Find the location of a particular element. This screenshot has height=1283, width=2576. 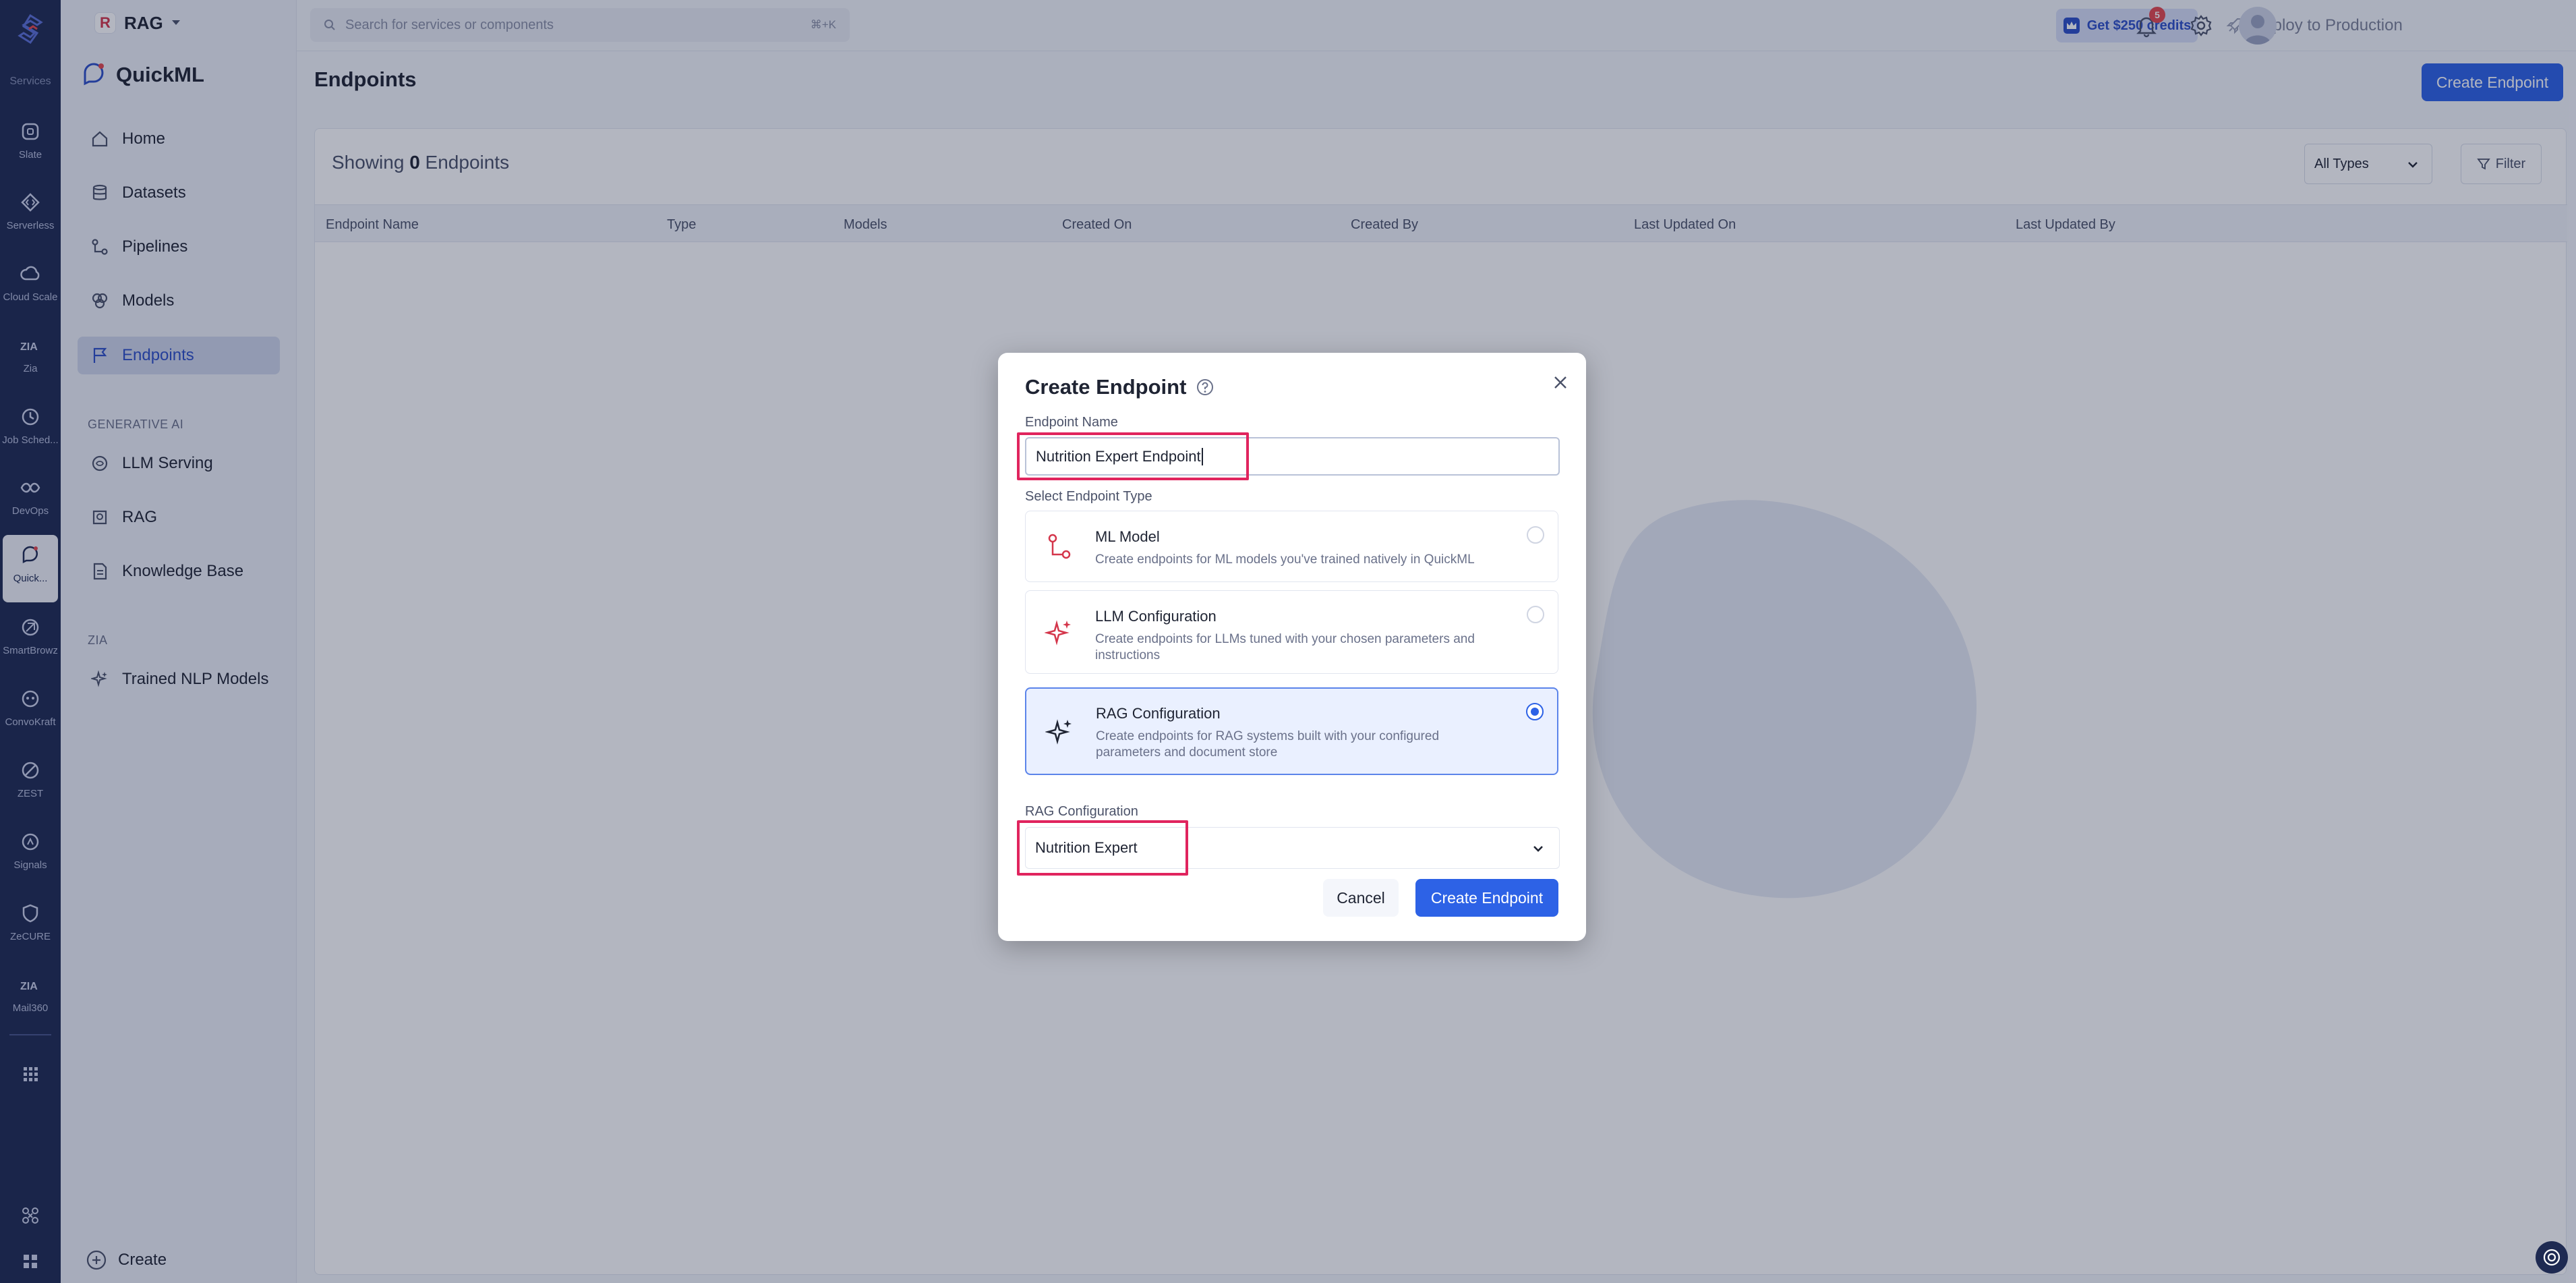

close-icon is located at coordinates (1561, 382).